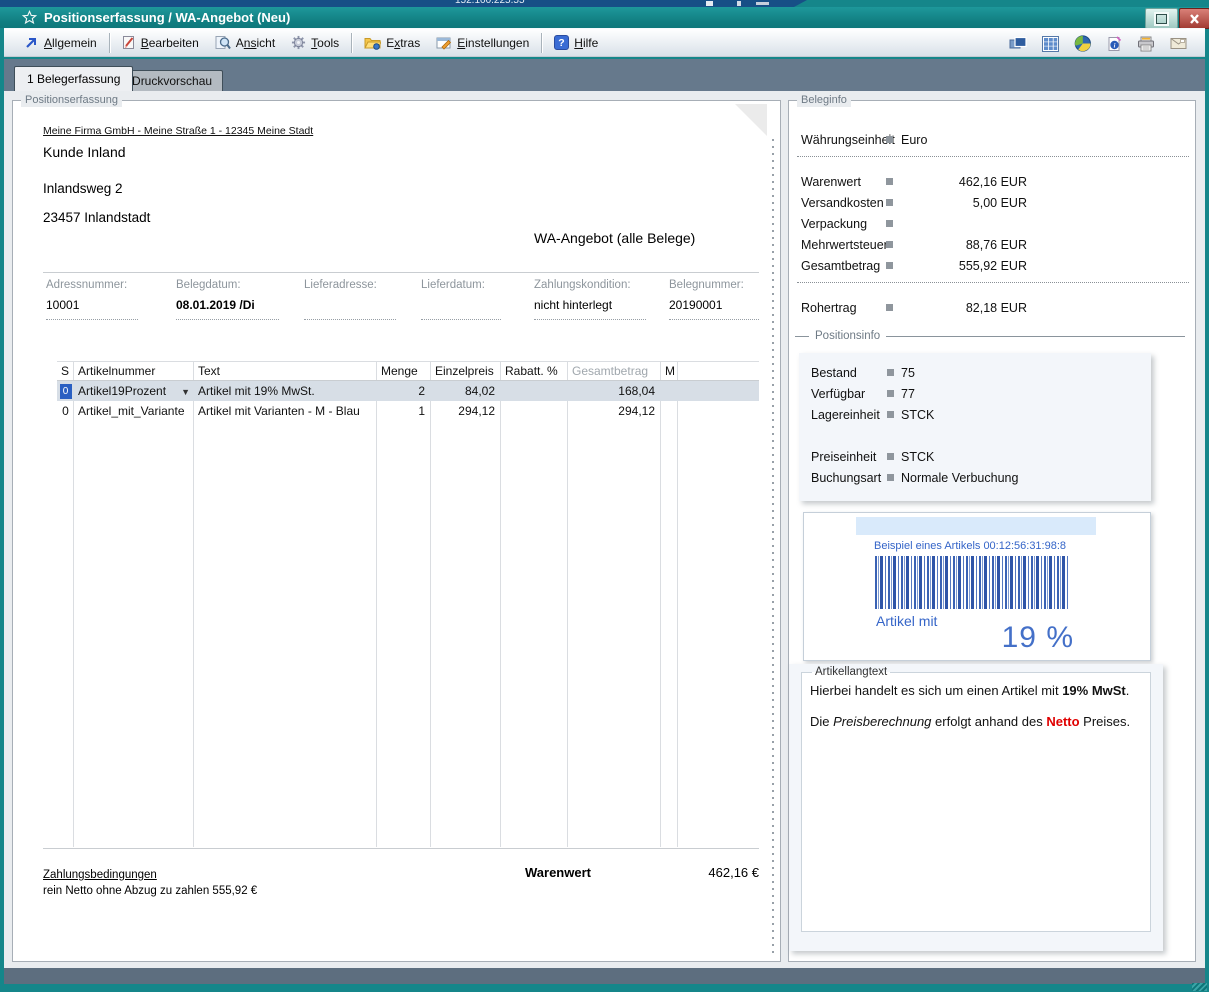 The width and height of the screenshot is (1209, 992). What do you see at coordinates (576, 43) in the screenshot?
I see `menu-item-hilfe: ? Hilfe` at bounding box center [576, 43].